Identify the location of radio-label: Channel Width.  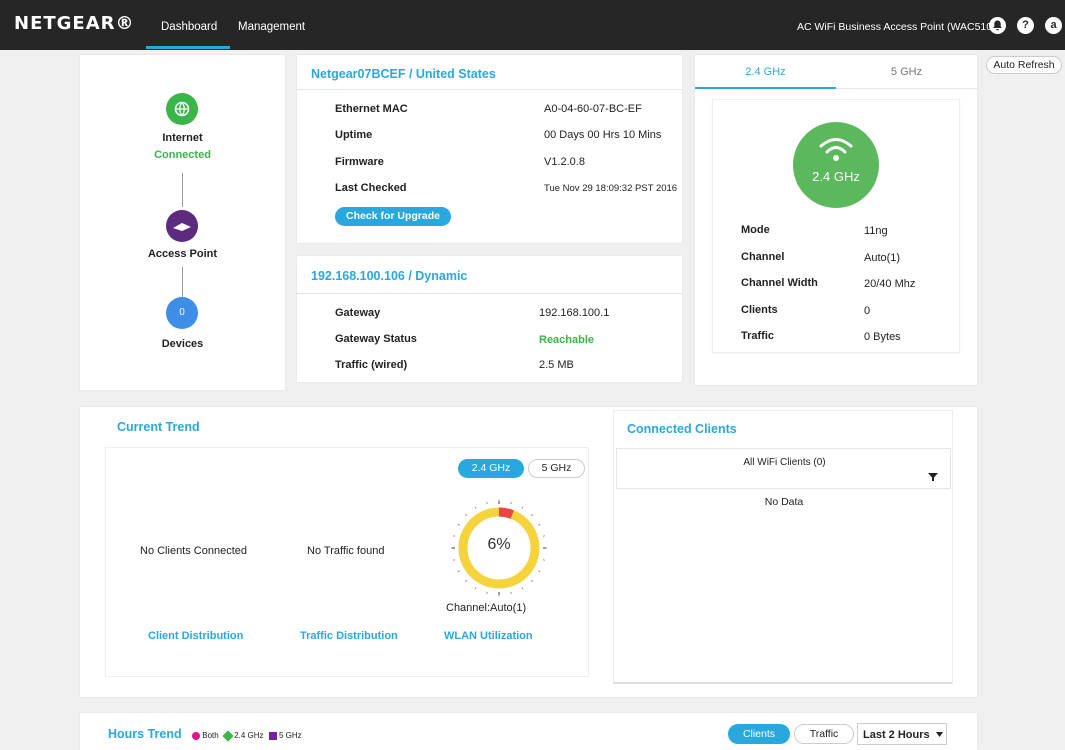
(779, 283).